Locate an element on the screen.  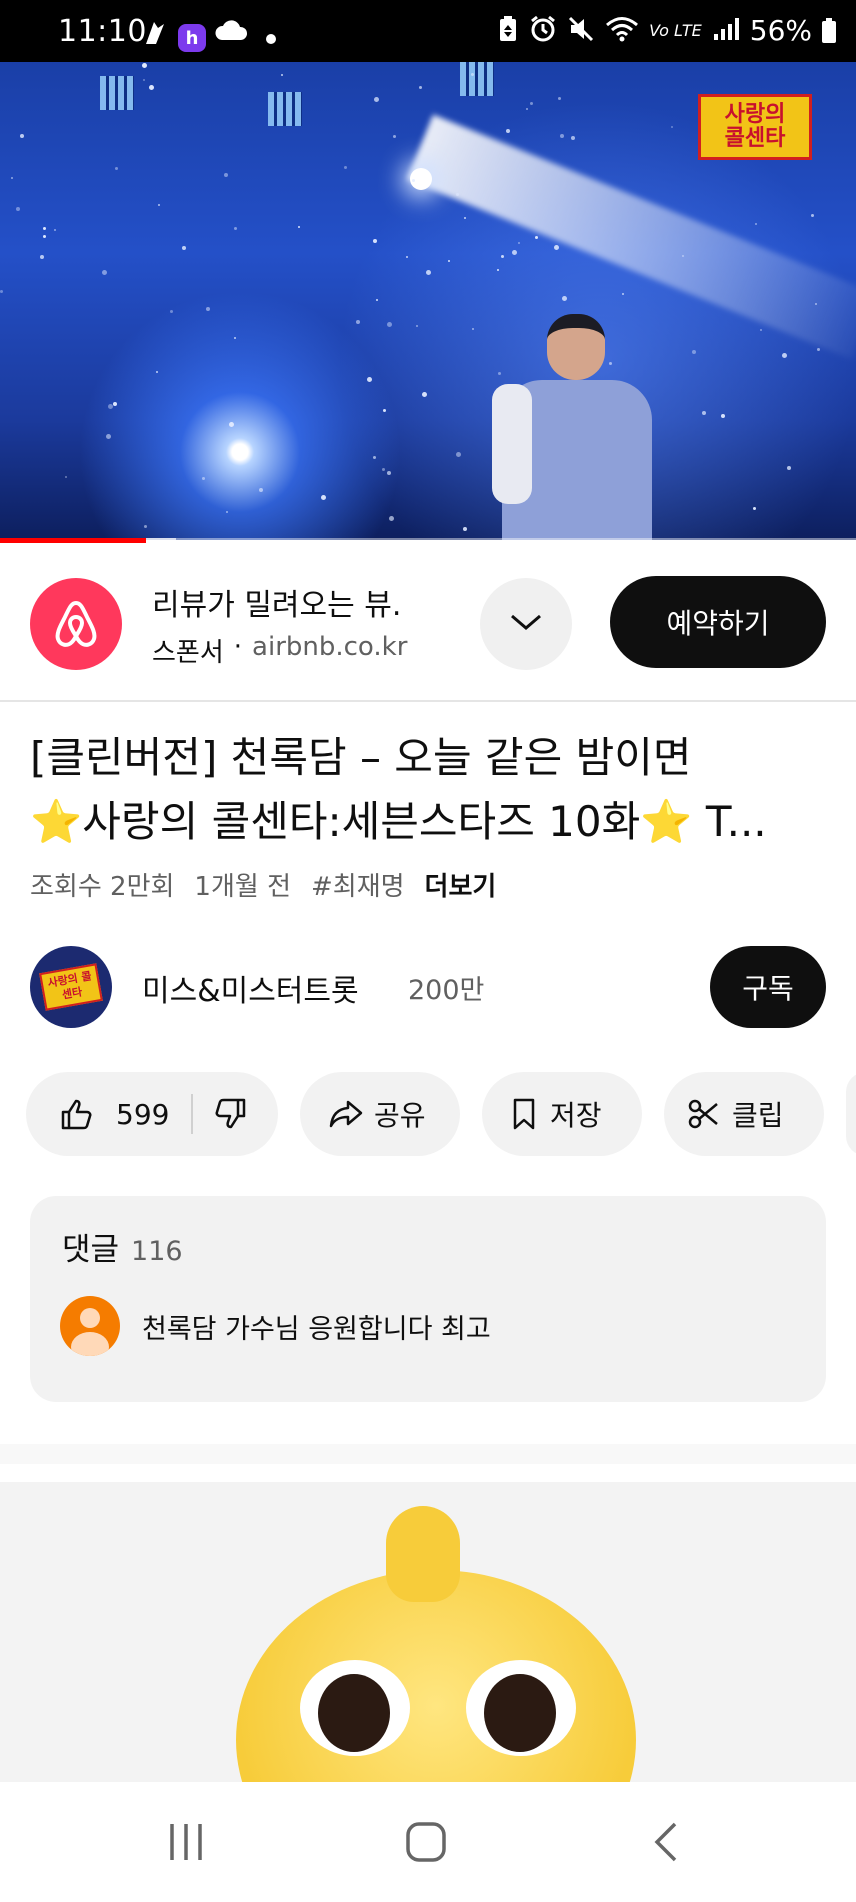
ad-domain: airbnb.co.kr is located at coordinates (329, 650).